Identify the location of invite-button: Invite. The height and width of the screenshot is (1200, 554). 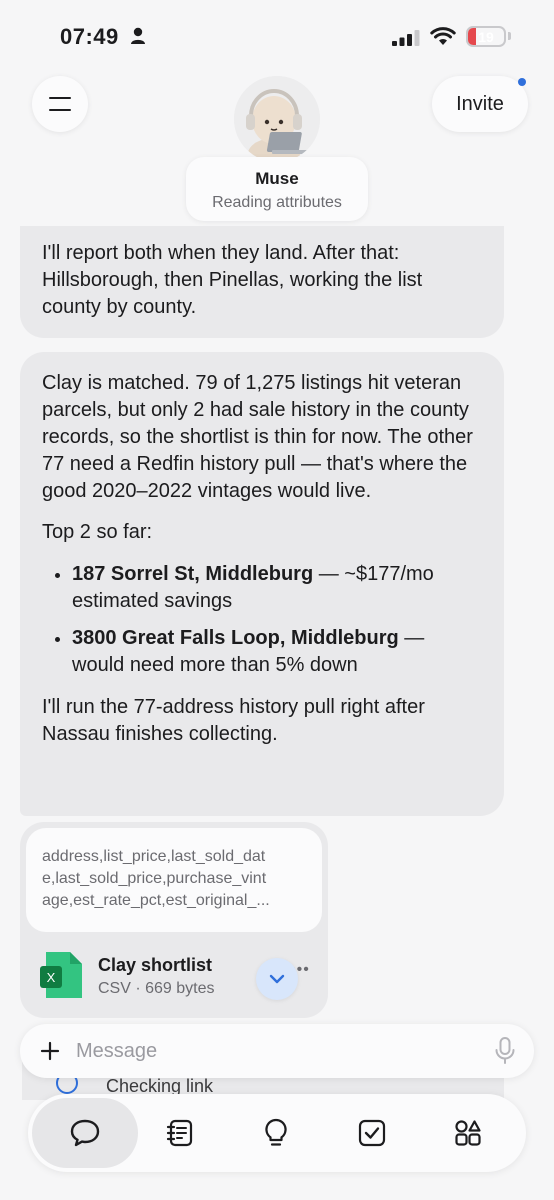
(480, 104).